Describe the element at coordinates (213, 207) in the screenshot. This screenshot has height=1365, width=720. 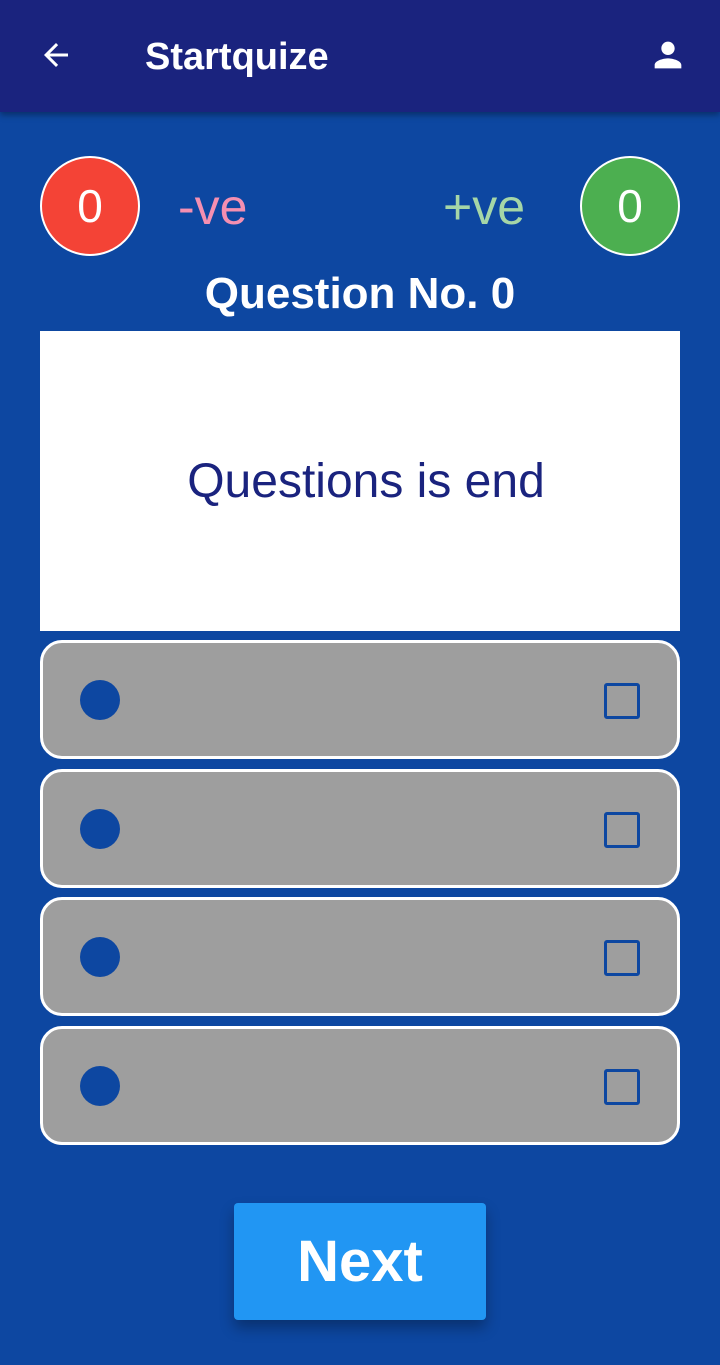
I see `negative-score-label: -ve` at that location.